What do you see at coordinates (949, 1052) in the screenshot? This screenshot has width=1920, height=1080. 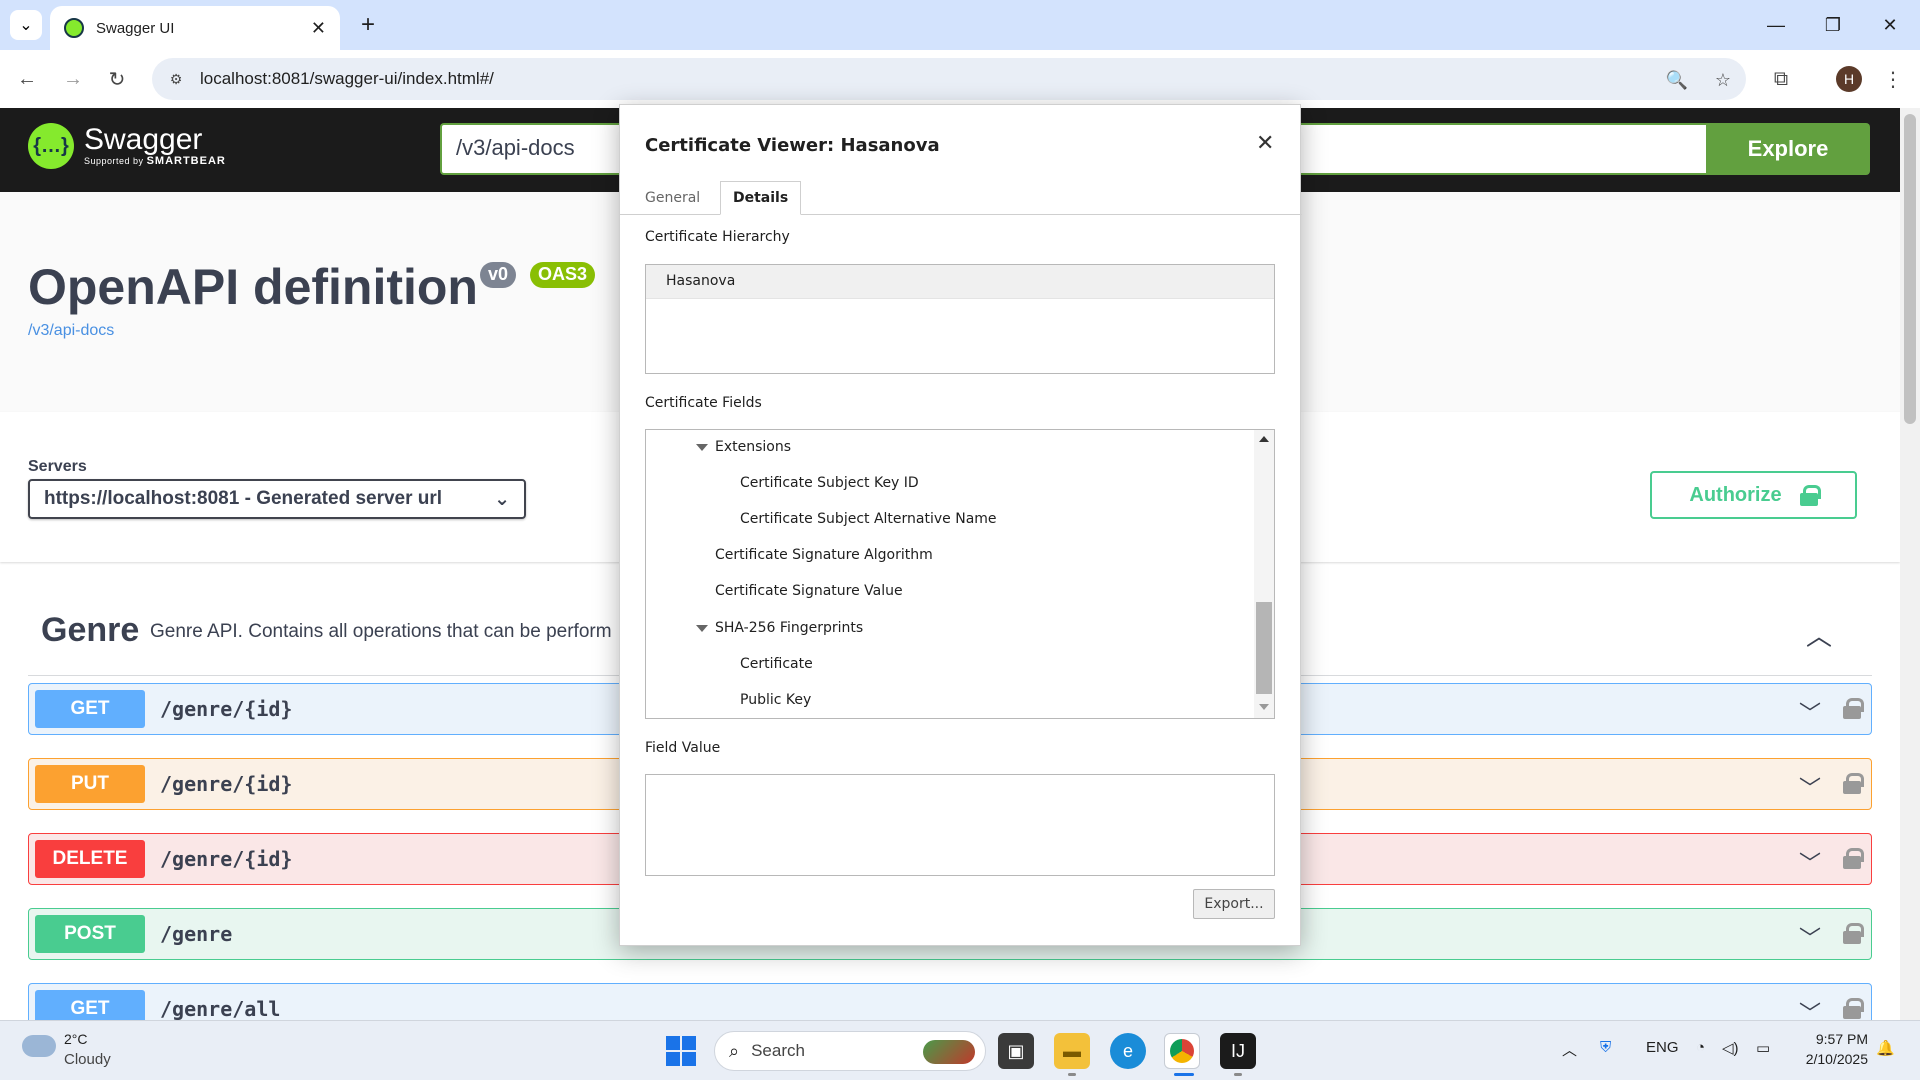 I see `search-highlight-image` at bounding box center [949, 1052].